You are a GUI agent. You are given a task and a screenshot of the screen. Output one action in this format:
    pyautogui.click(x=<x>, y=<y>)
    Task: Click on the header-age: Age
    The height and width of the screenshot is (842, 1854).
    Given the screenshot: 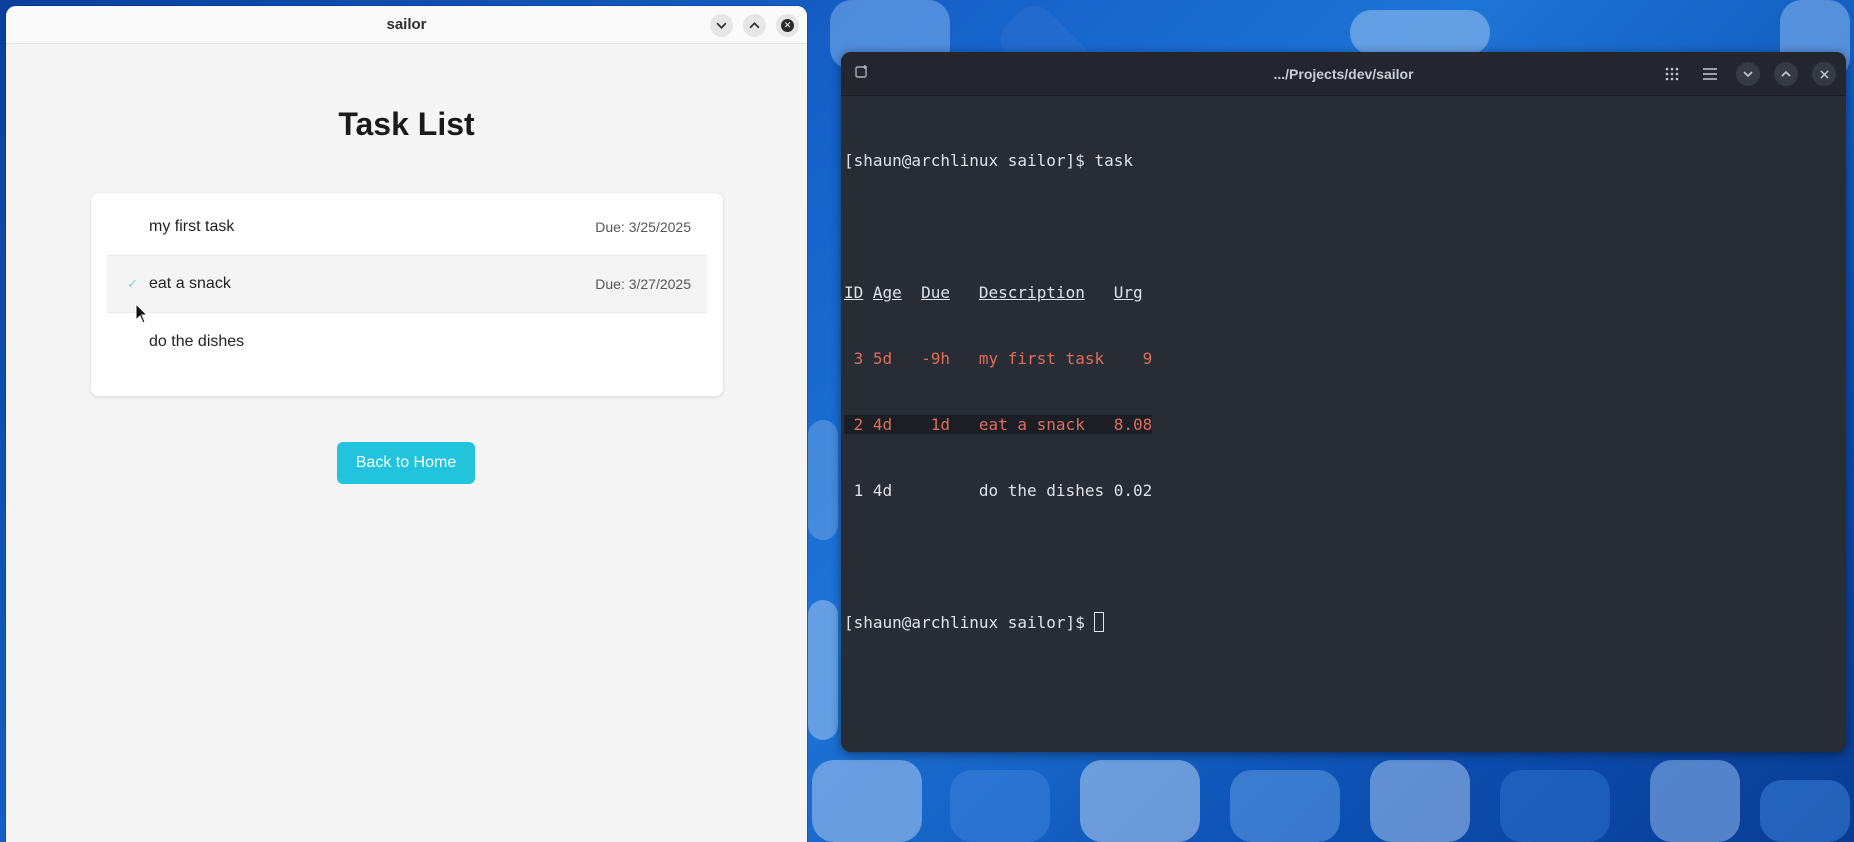 What is the action you would take?
    pyautogui.click(x=887, y=292)
    